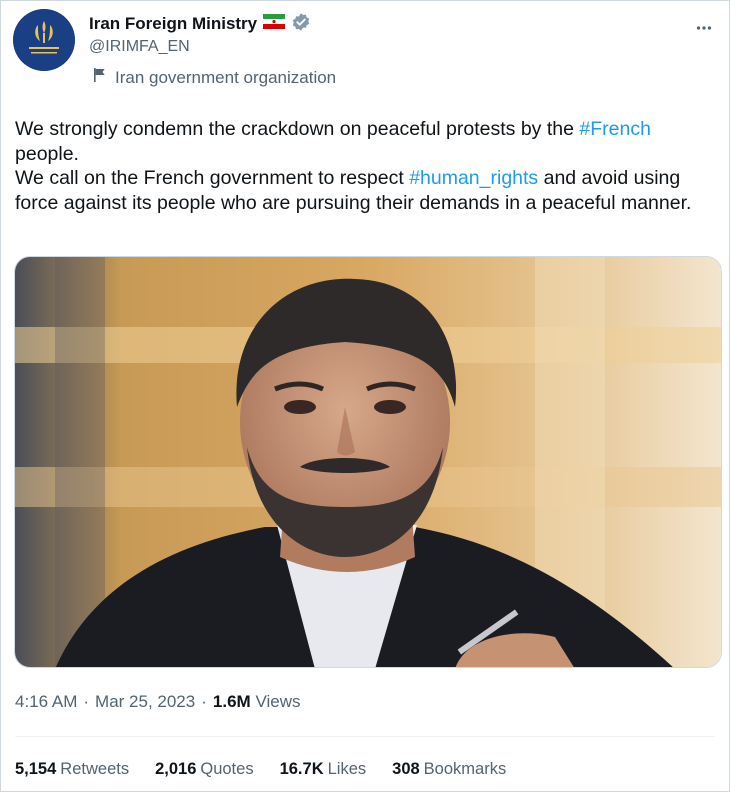 This screenshot has width=730, height=792. Describe the element at coordinates (465, 769) in the screenshot. I see `bookmarks-label: Bookmarks` at that location.